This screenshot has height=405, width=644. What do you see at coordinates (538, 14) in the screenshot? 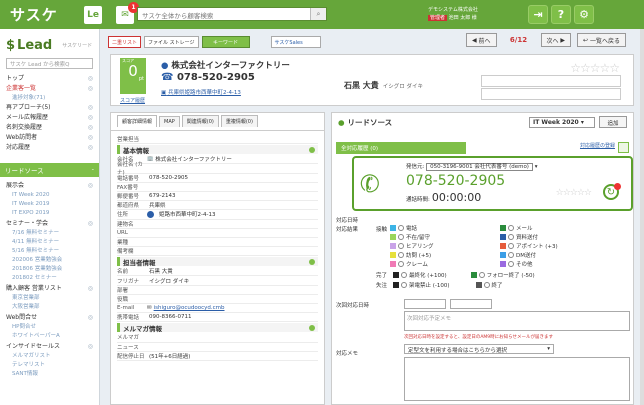
I see `logout-icon: ⇥` at bounding box center [538, 14].